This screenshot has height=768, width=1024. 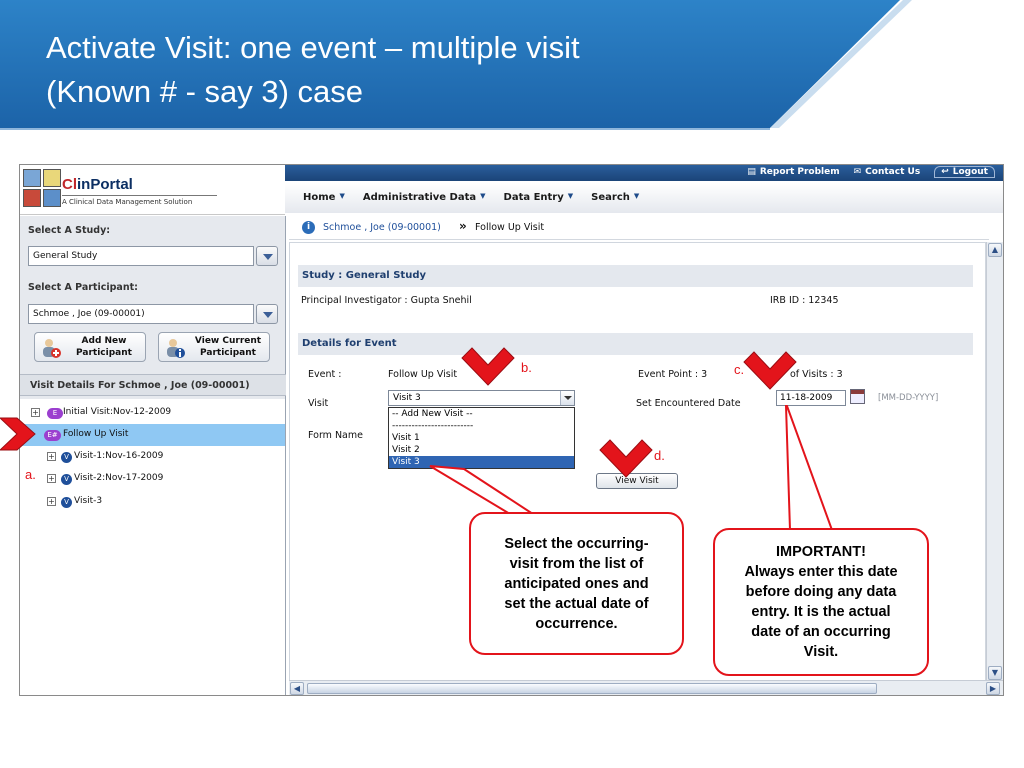 I want to click on callout-important-line: date of an occurring, so click(x=821, y=632).